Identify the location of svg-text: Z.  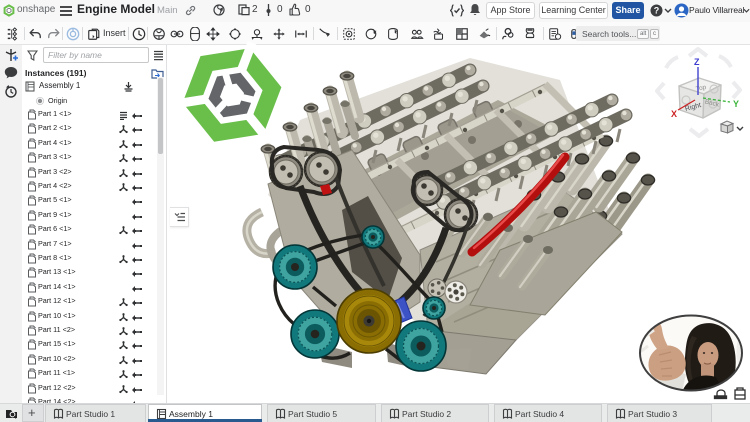
(697, 62).